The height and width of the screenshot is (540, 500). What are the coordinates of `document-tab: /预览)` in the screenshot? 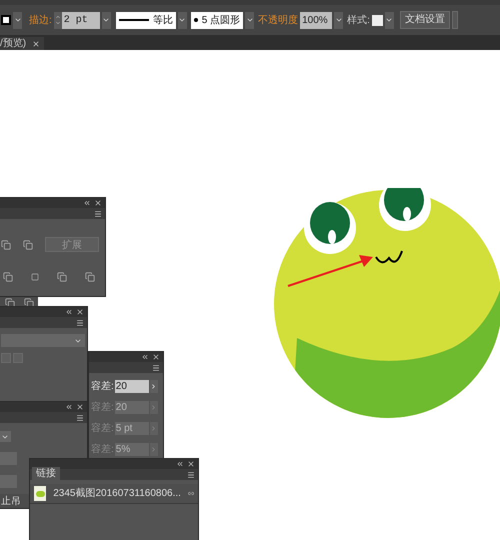 It's located at (22, 43).